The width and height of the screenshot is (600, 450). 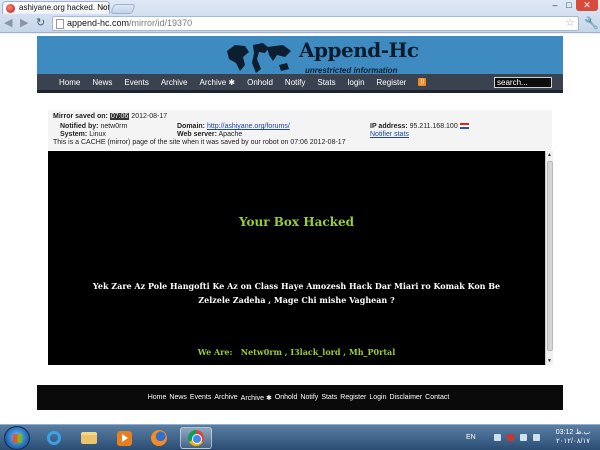 I want to click on clock: 03:12 ب.ظ ۲۰۱۲/۰۸/۱۷, so click(x=573, y=437).